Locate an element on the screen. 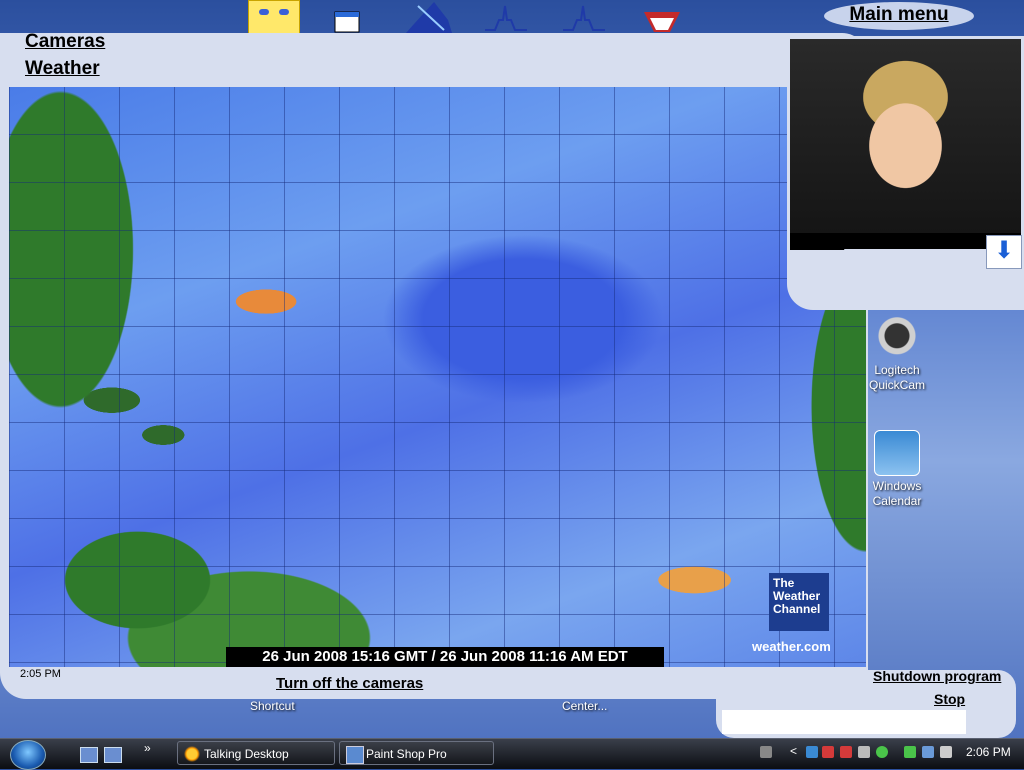  task-paint-shop-pro: Paint Shop Pro is located at coordinates (416, 753).